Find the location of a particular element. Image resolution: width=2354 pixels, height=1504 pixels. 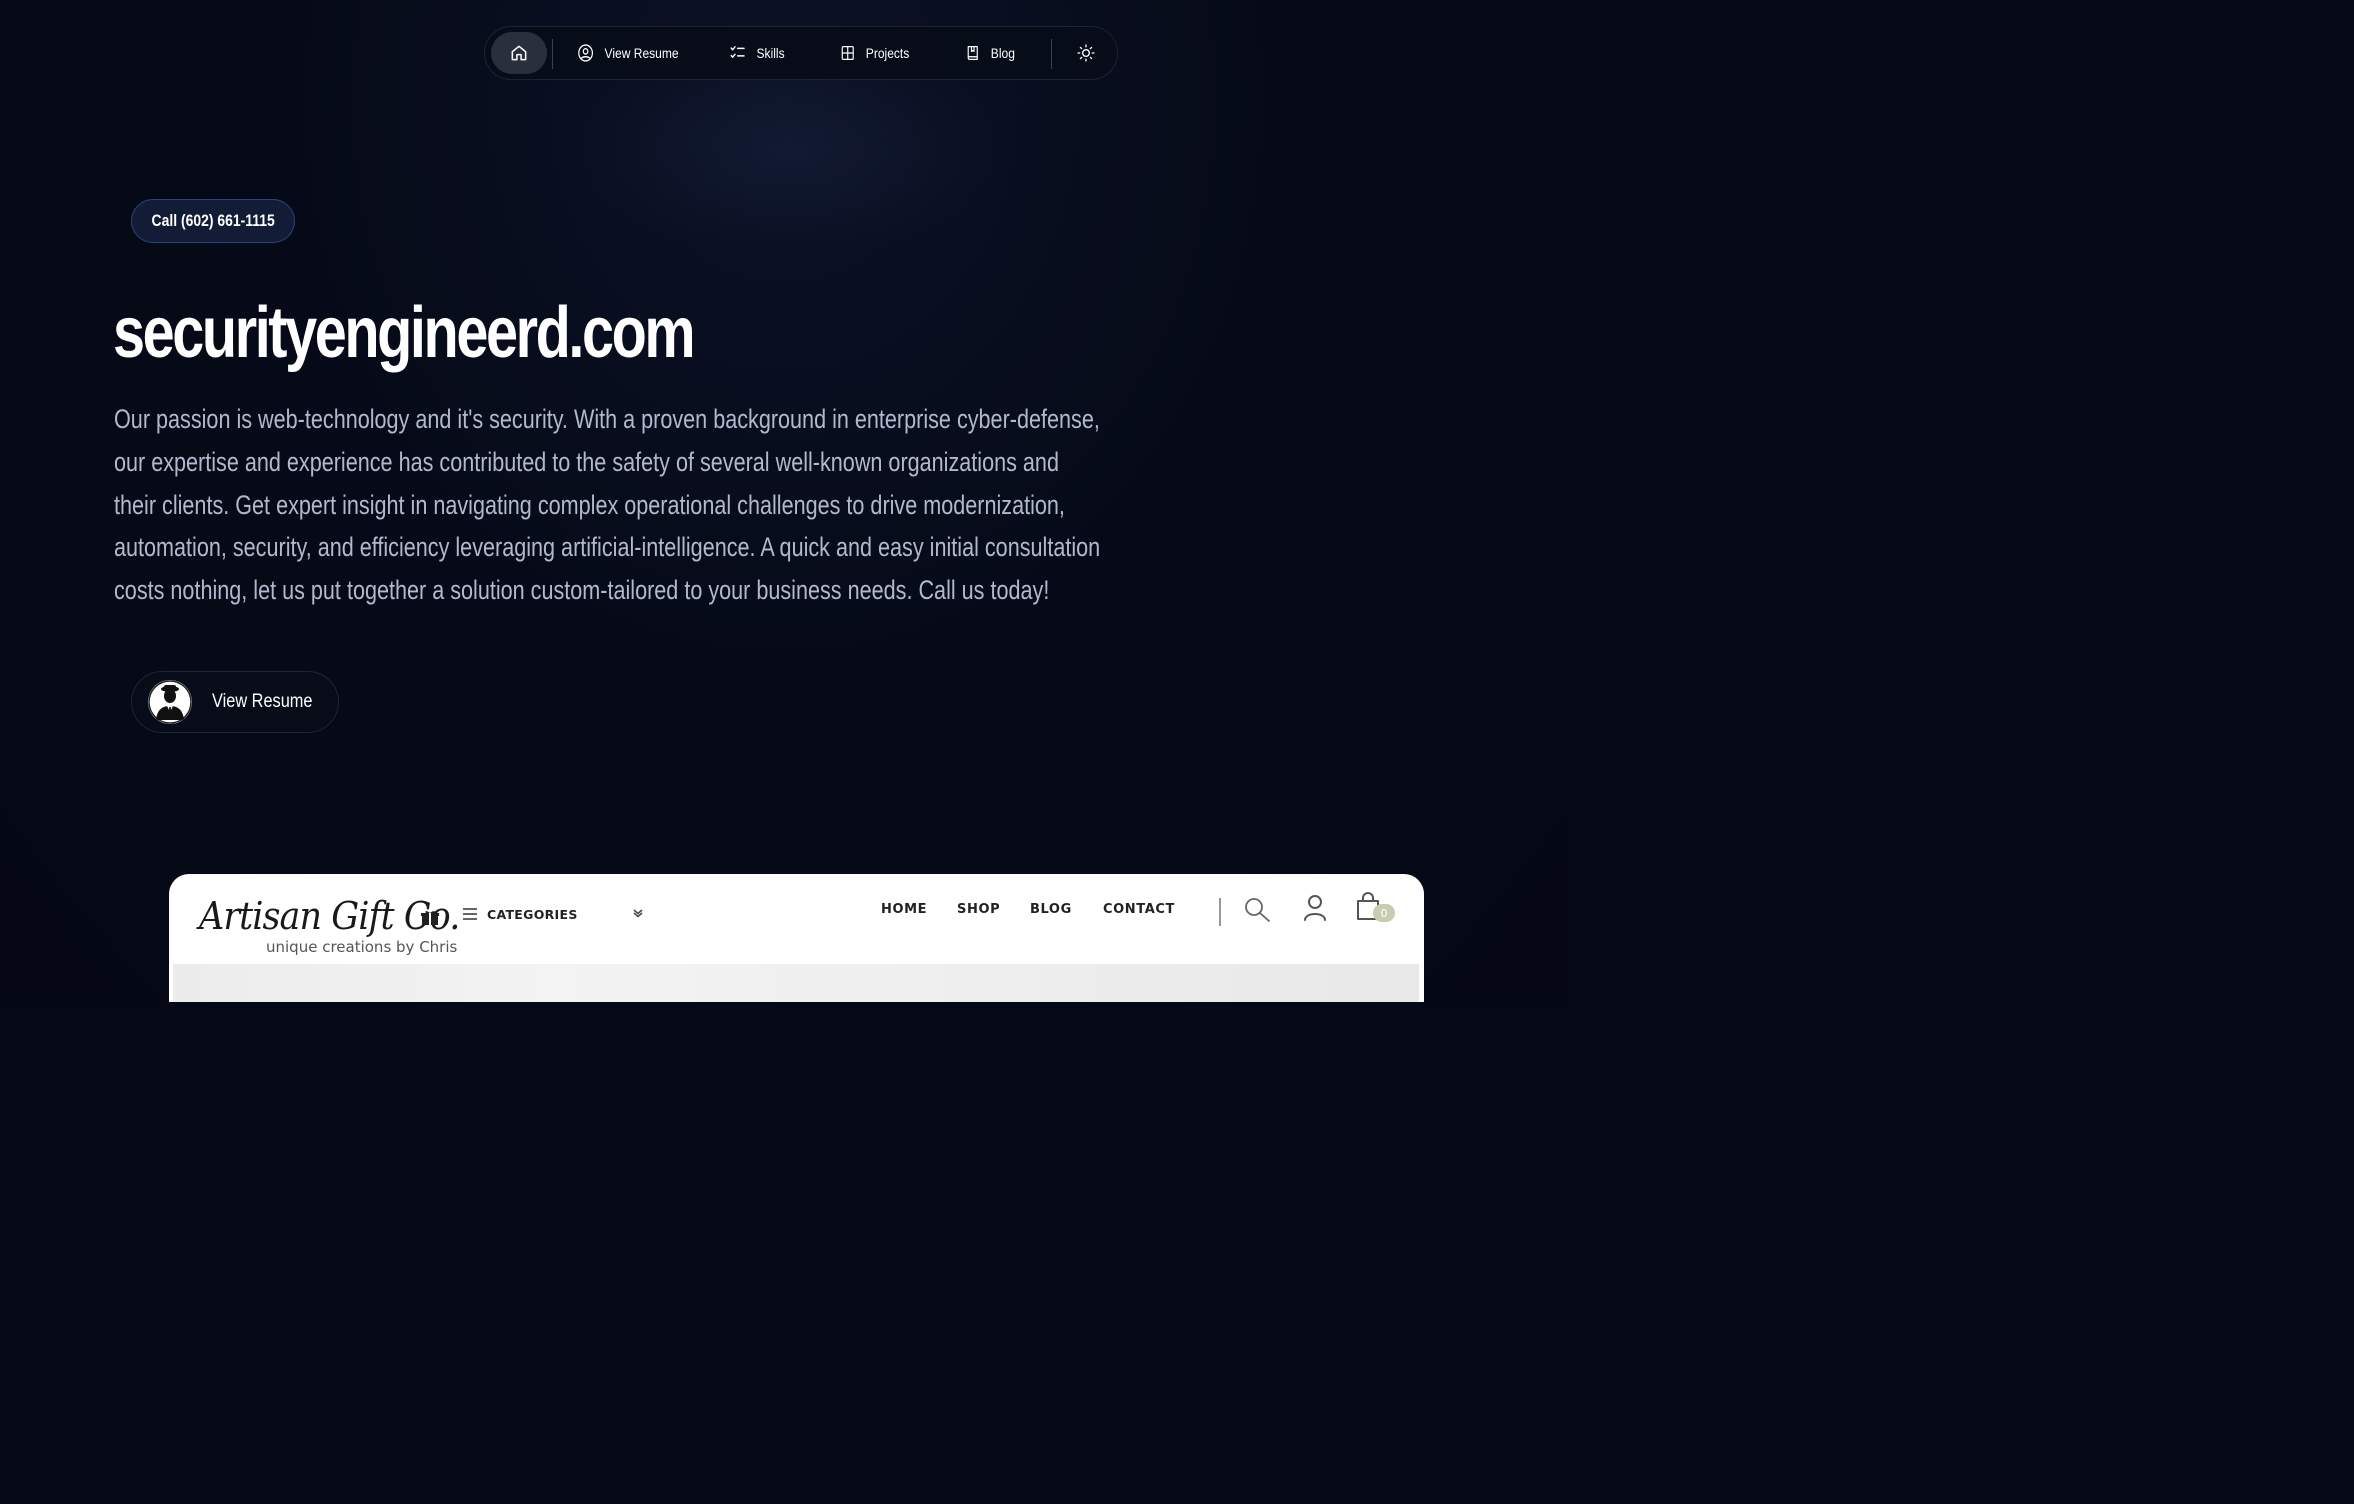

home-icon is located at coordinates (519, 53).